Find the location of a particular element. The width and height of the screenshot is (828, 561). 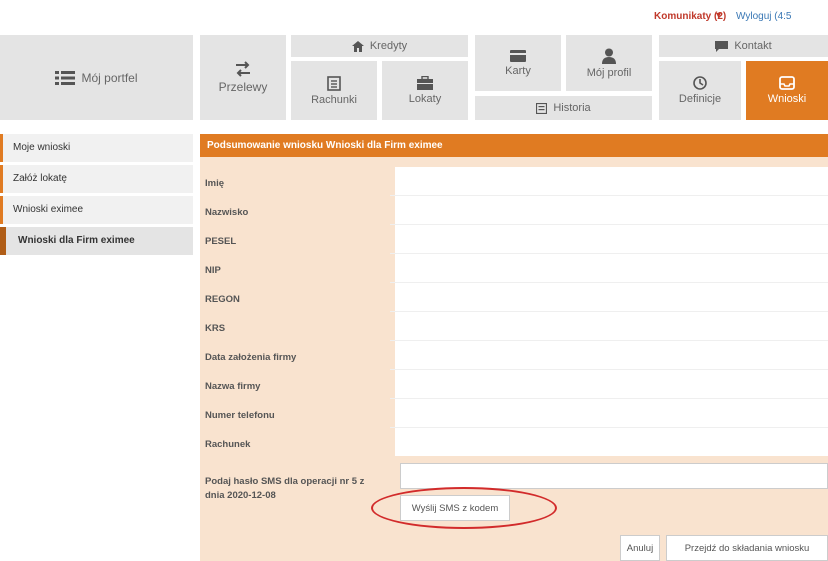

nav-history: Historia is located at coordinates (563, 108).